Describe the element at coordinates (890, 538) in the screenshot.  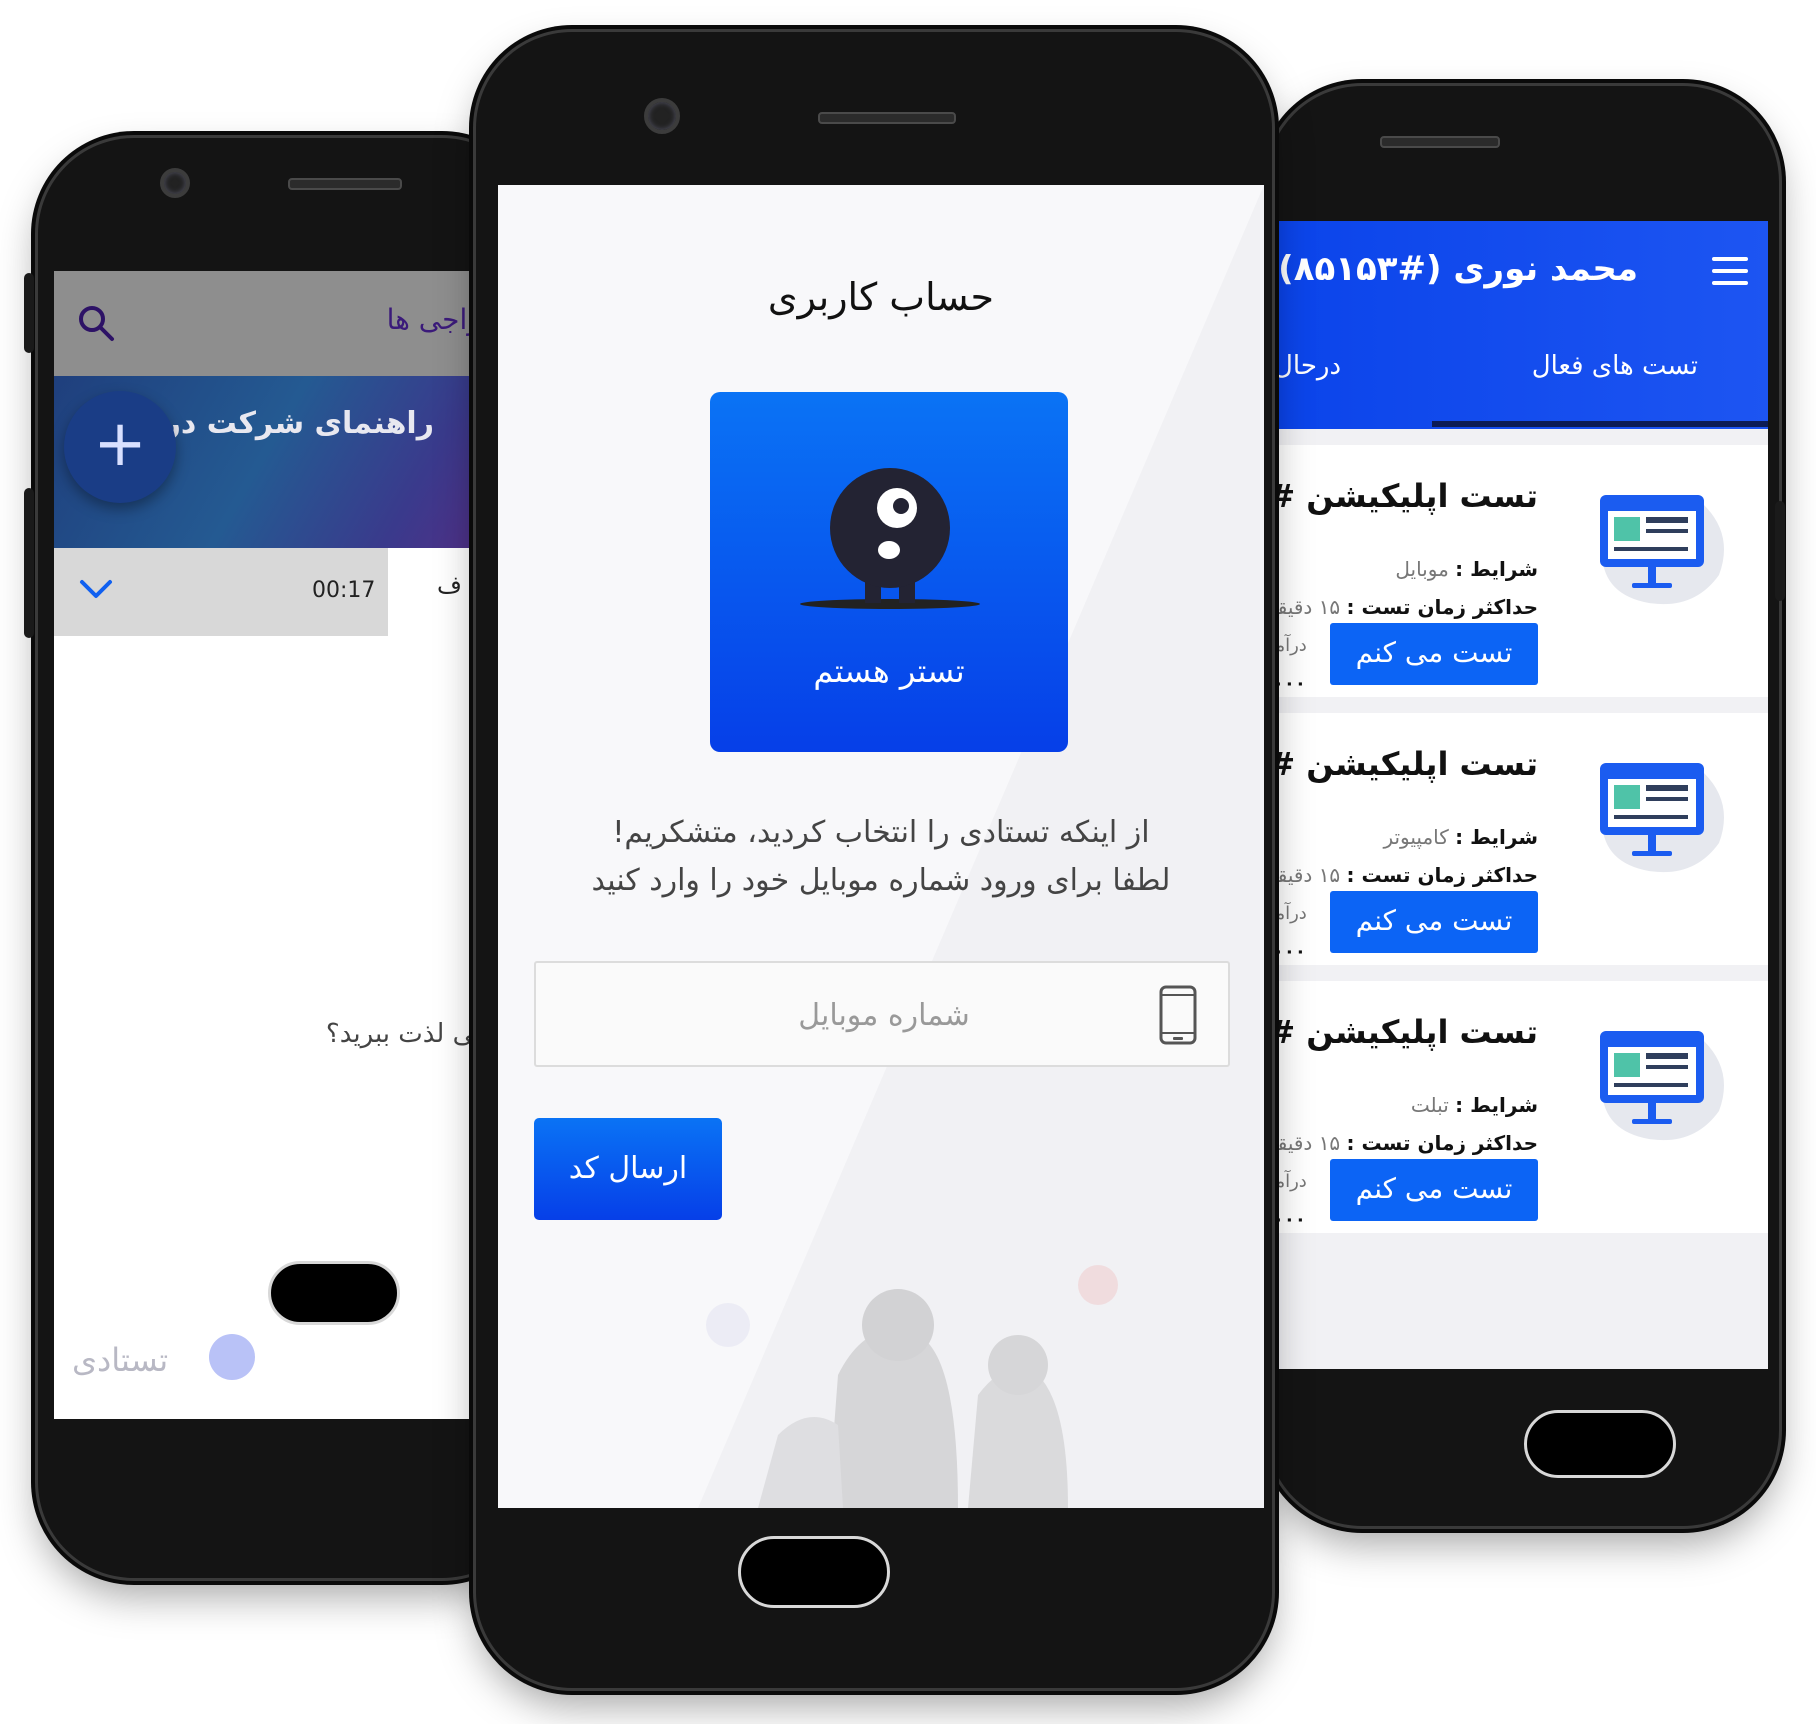
I see `monster-icon` at that location.